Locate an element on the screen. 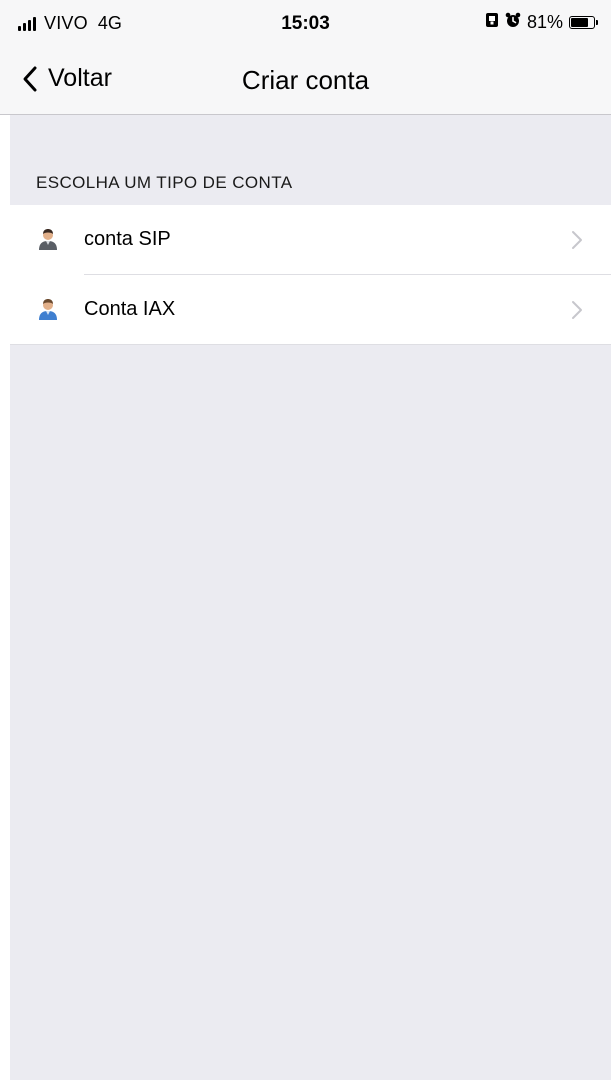  account-type-label: Conta IAX is located at coordinates (130, 309).